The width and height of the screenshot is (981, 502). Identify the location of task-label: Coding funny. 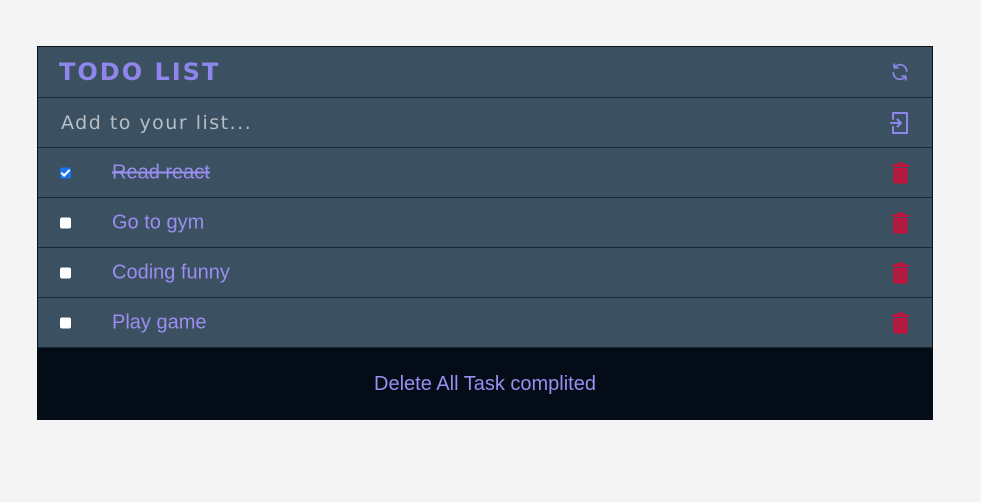
(171, 272).